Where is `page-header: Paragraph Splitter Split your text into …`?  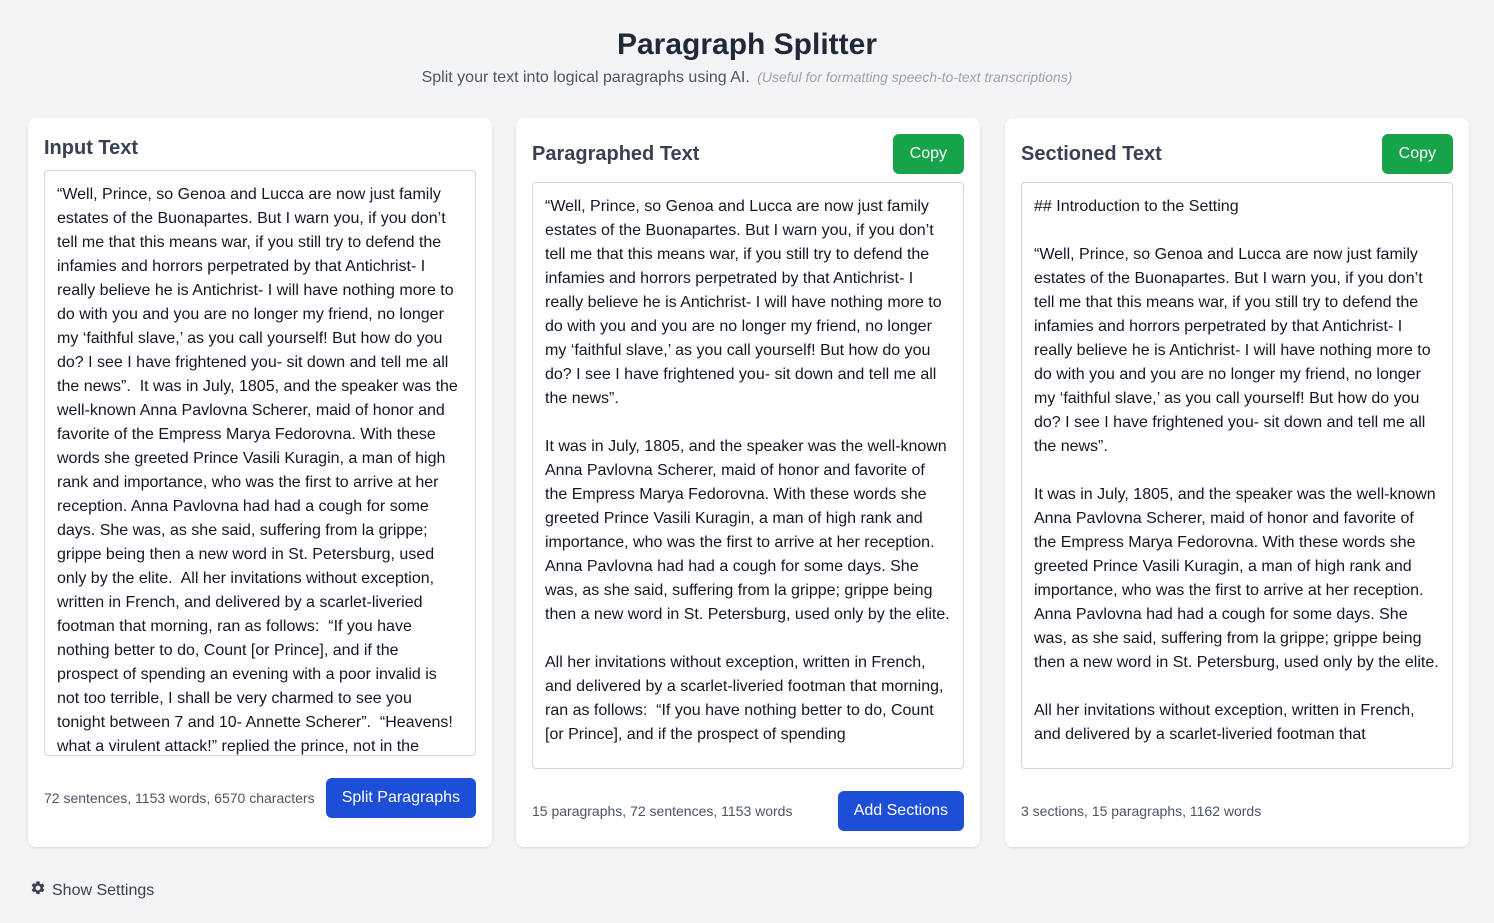
page-header: Paragraph Splitter Split your text into … is located at coordinates (747, 57).